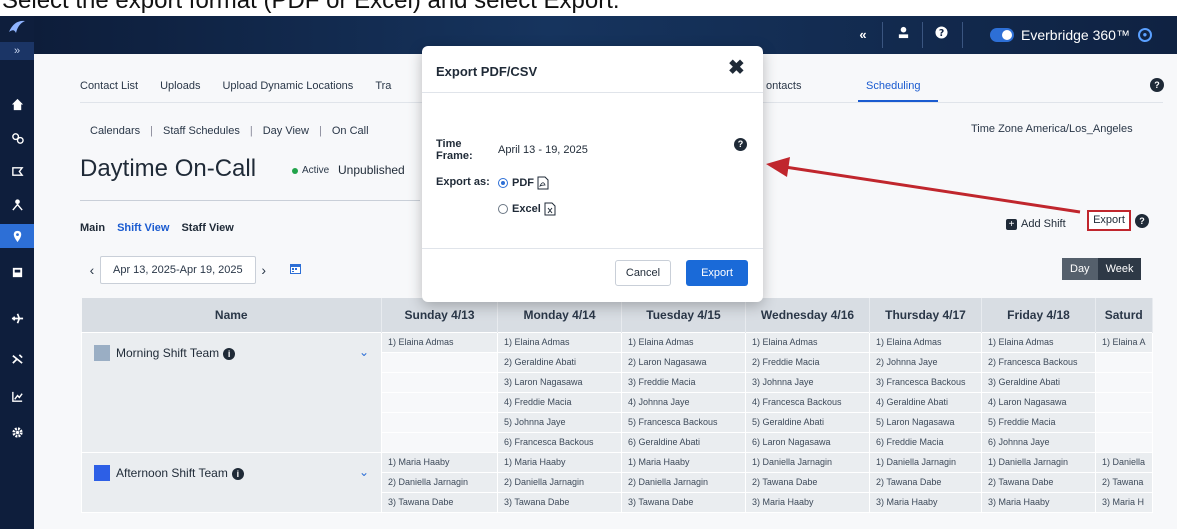 The width and height of the screenshot is (1177, 529). What do you see at coordinates (1002, 35) in the screenshot?
I see `brand-toggle` at bounding box center [1002, 35].